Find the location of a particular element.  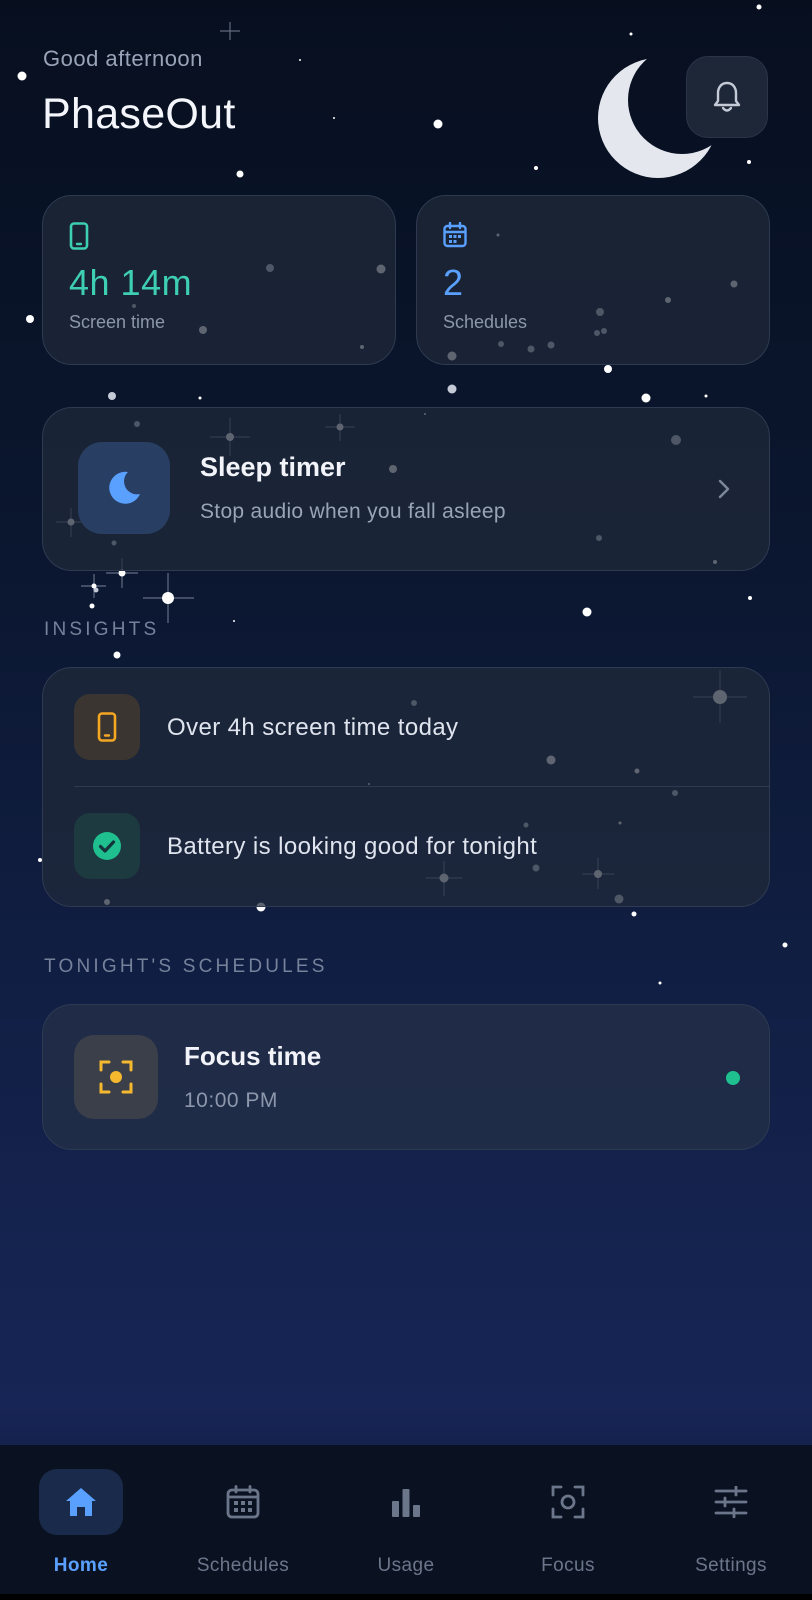

home-icon is located at coordinates (81, 1502).